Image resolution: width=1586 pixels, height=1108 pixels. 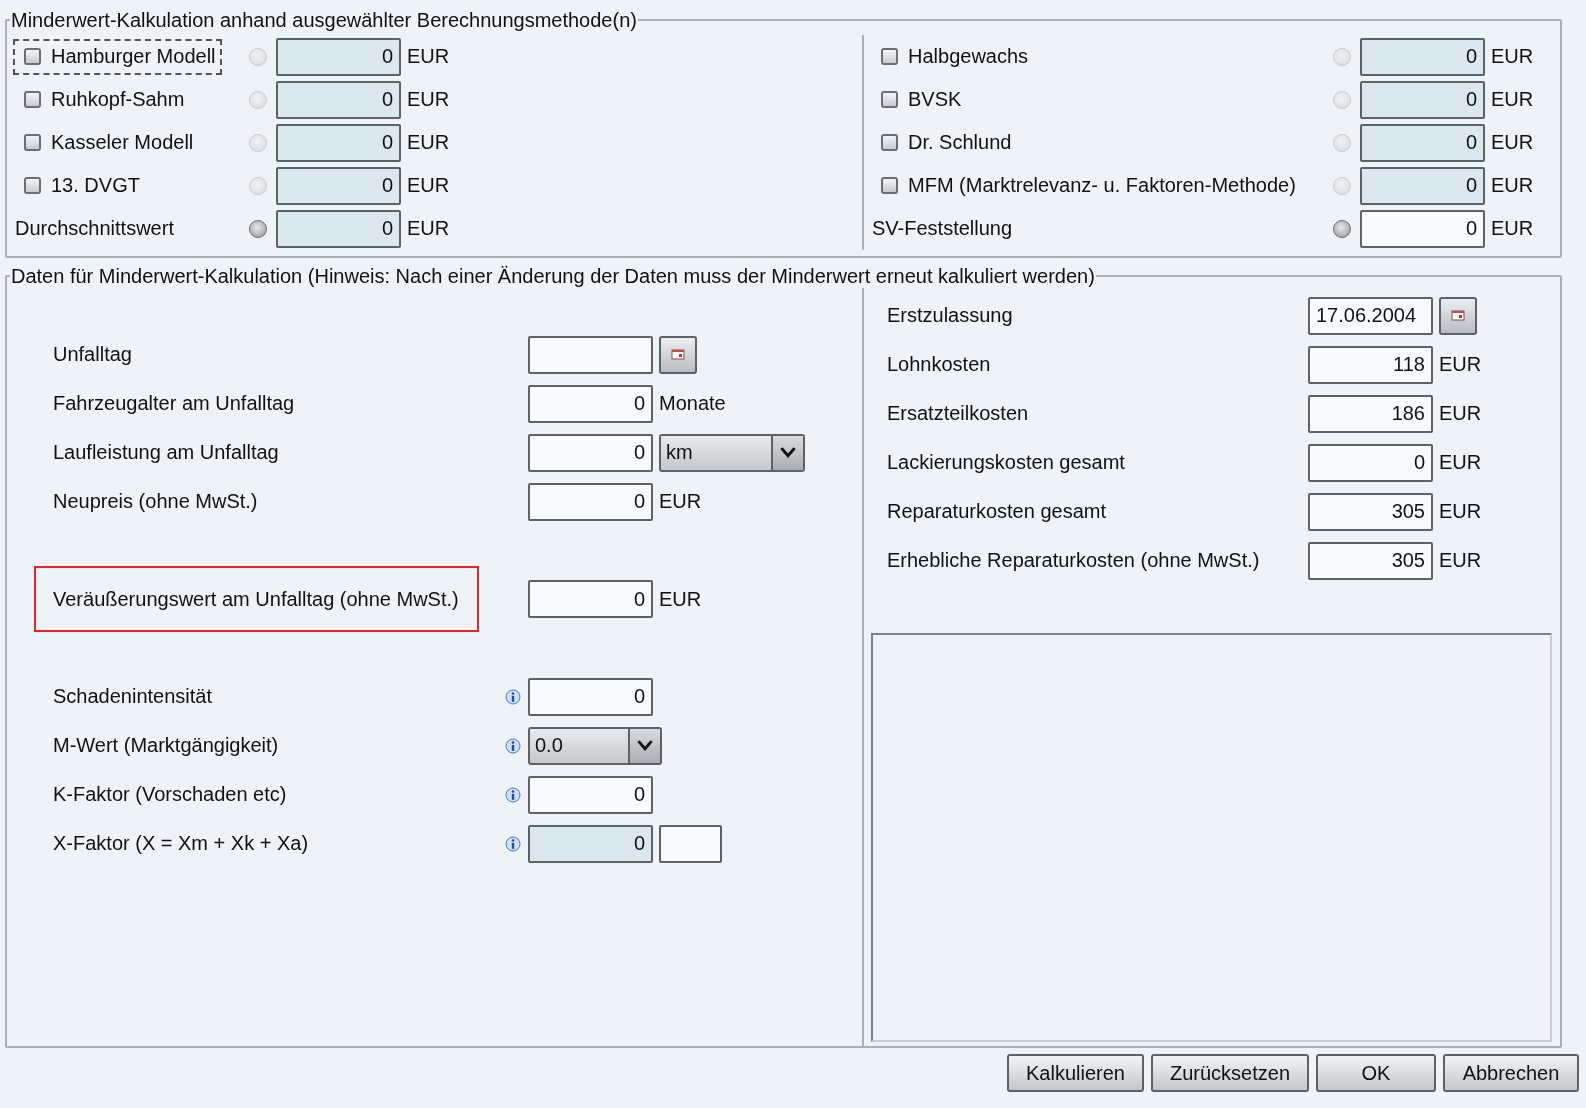 What do you see at coordinates (256, 599) in the screenshot?
I see `field-label: Veräußerungswert am Unfalltag (ohne MwSt.)` at bounding box center [256, 599].